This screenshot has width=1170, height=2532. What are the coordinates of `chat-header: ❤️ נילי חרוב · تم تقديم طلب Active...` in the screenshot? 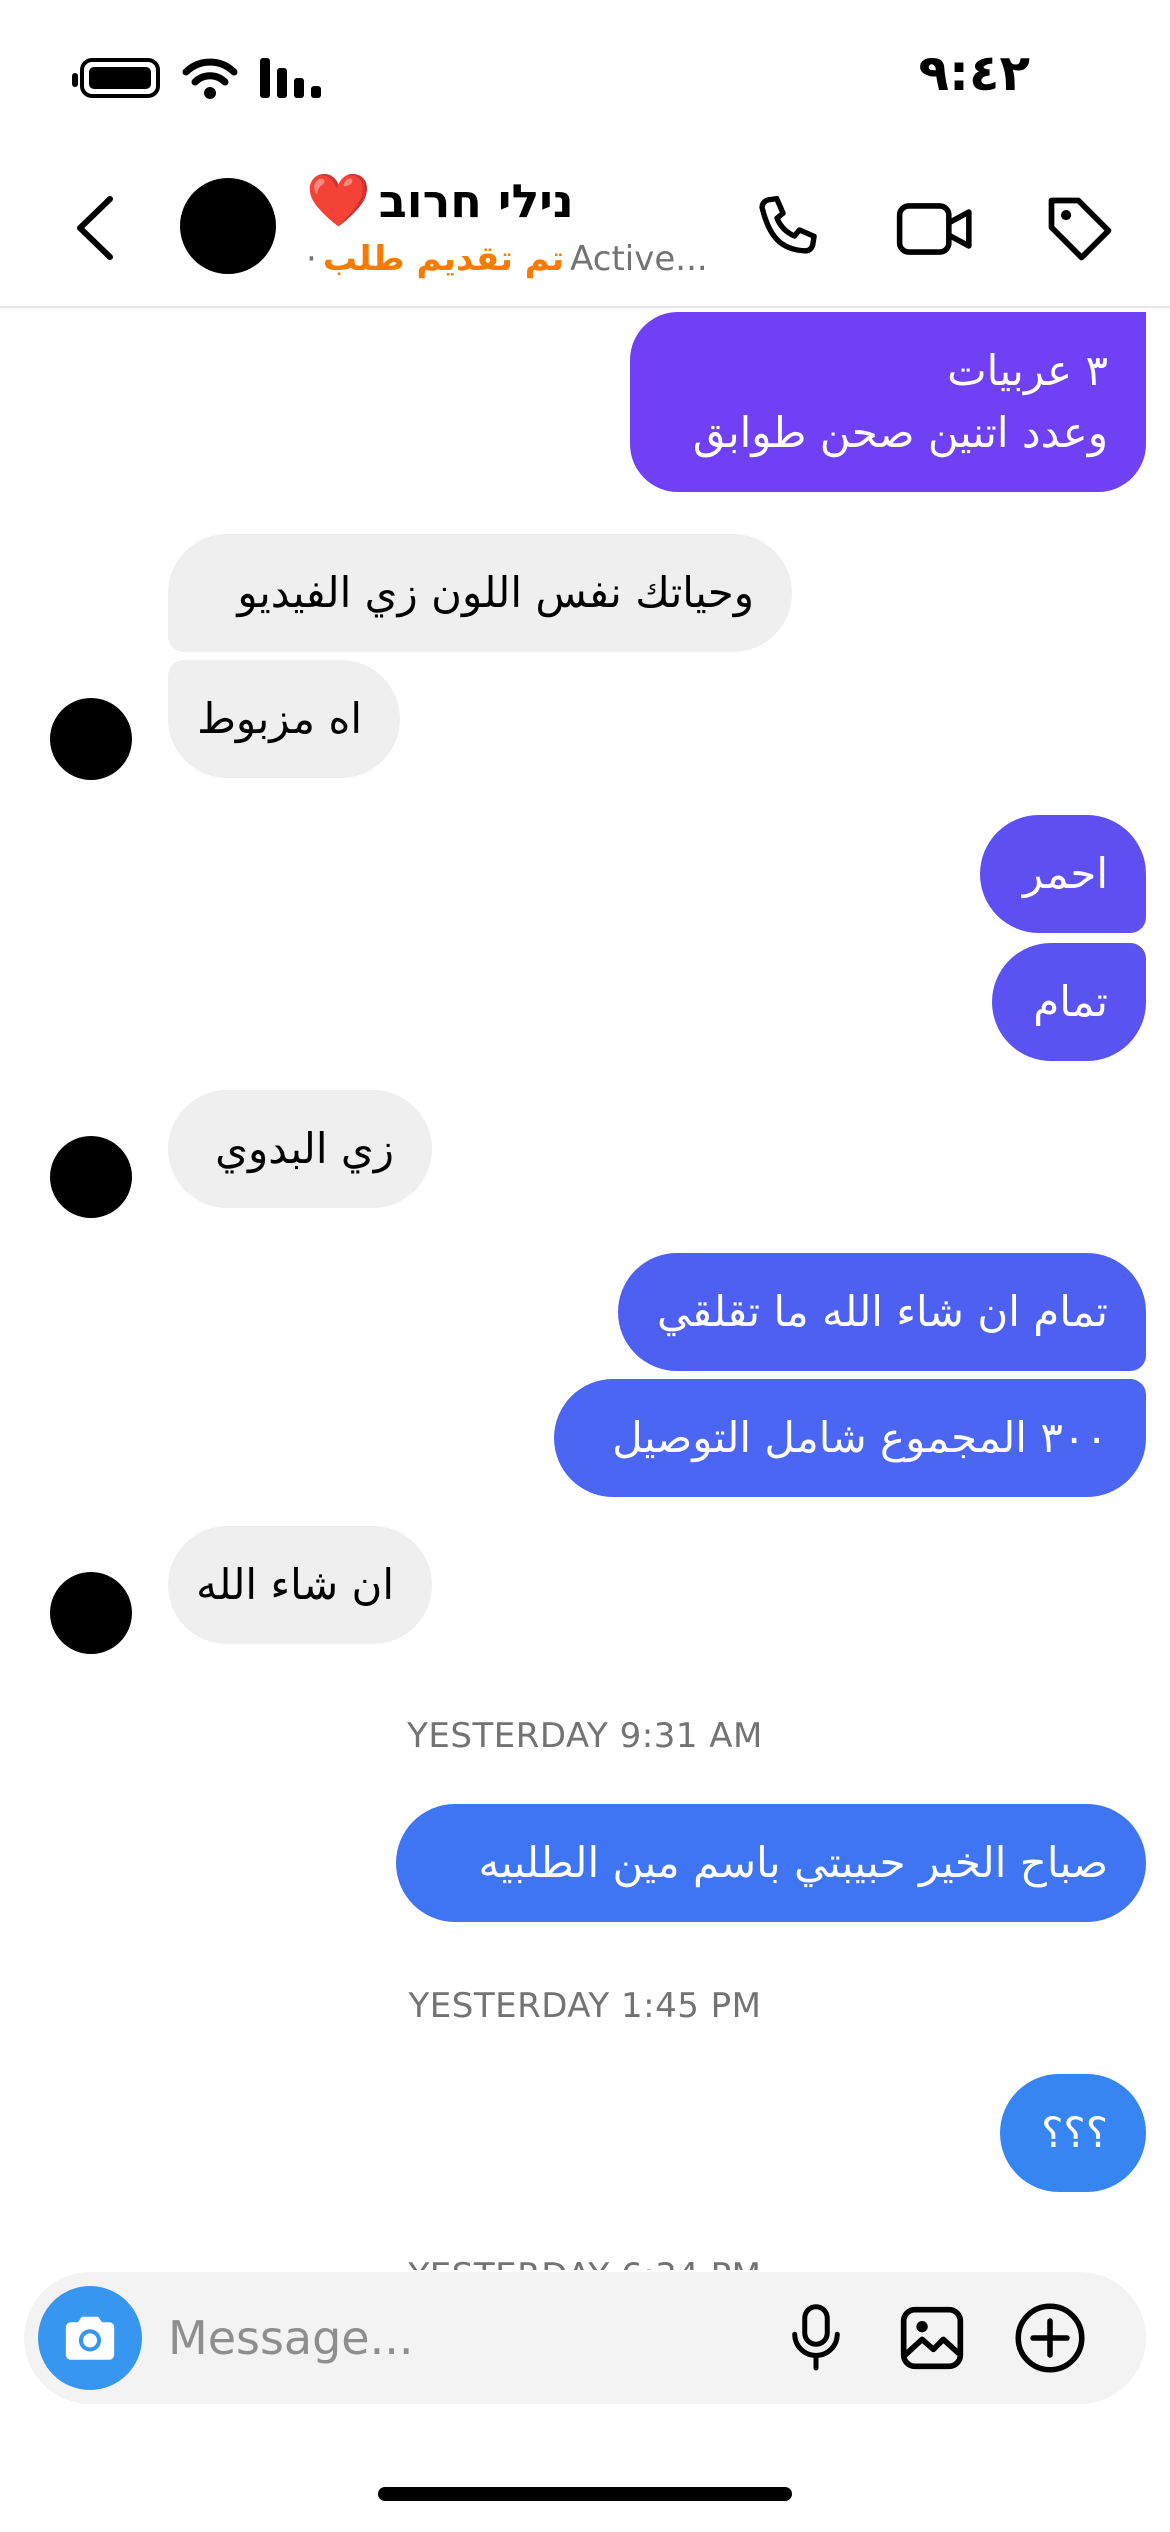 It's located at (585, 229).